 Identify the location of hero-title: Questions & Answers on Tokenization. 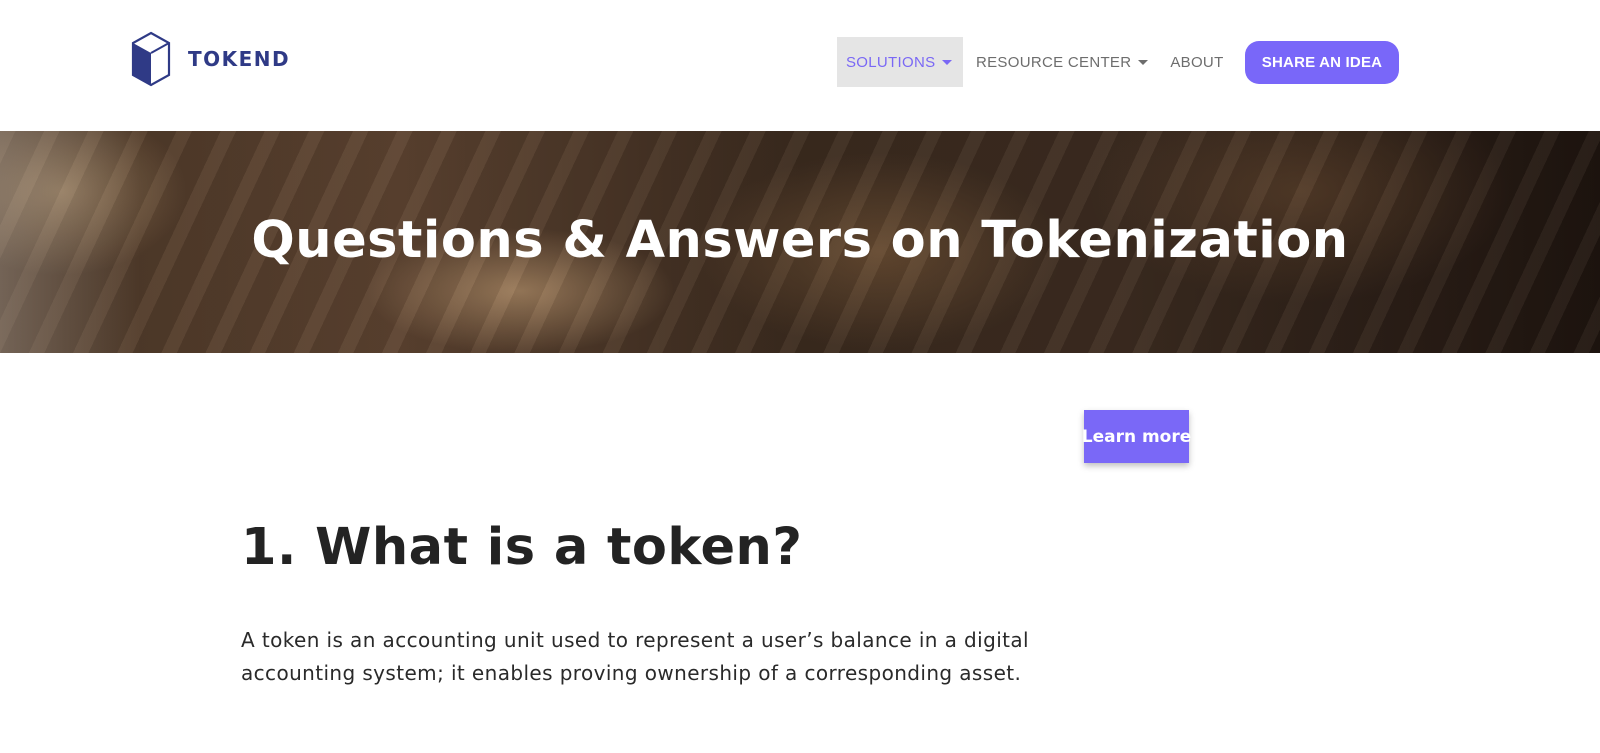
(800, 240).